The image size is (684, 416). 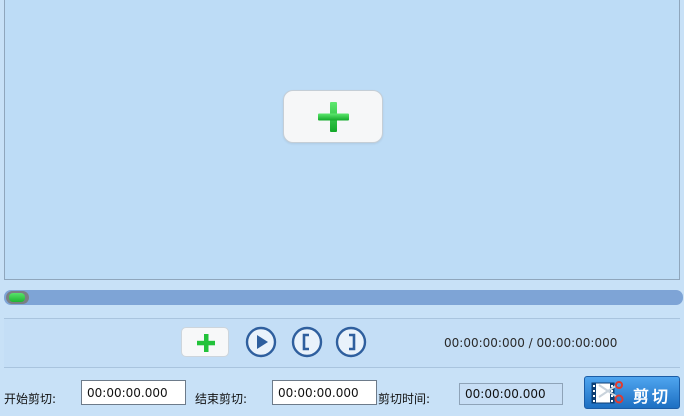 I want to click on play-button, so click(x=261, y=342).